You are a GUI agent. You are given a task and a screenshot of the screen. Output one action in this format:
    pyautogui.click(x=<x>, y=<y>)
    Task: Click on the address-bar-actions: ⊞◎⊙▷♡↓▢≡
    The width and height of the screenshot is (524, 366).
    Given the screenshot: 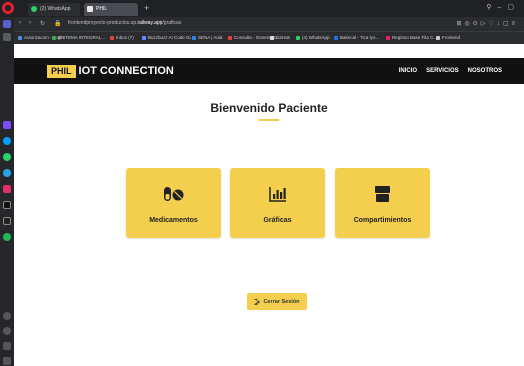 What is the action you would take?
    pyautogui.click(x=487, y=23)
    